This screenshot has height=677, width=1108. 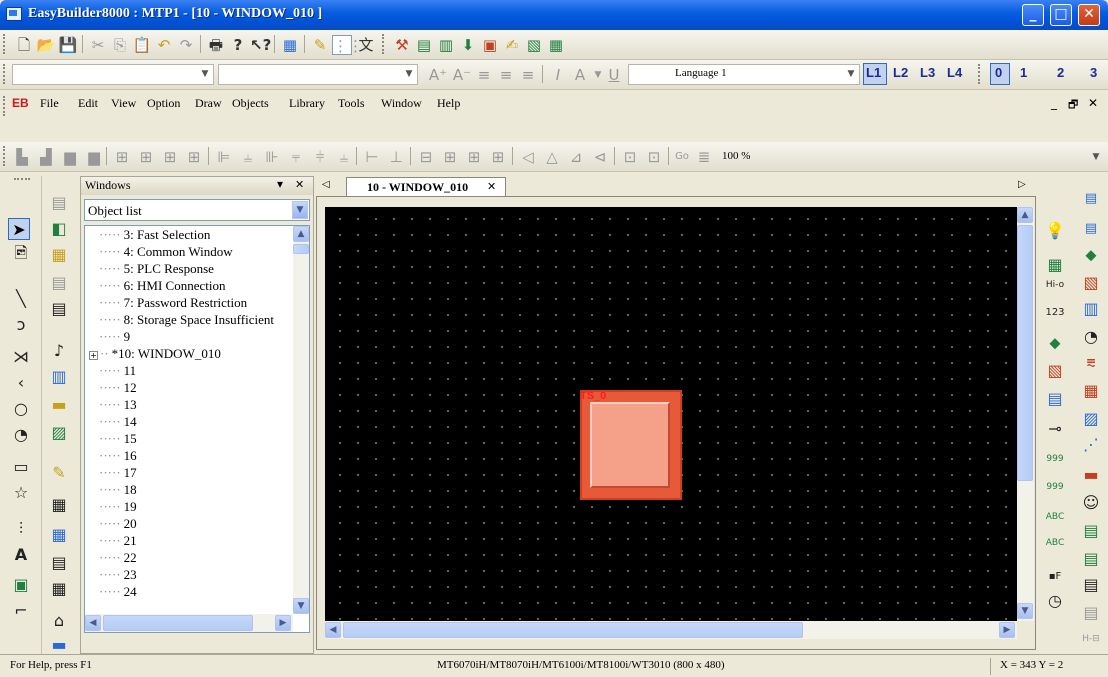 I want to click on go-icon: Go, so click(x=682, y=157).